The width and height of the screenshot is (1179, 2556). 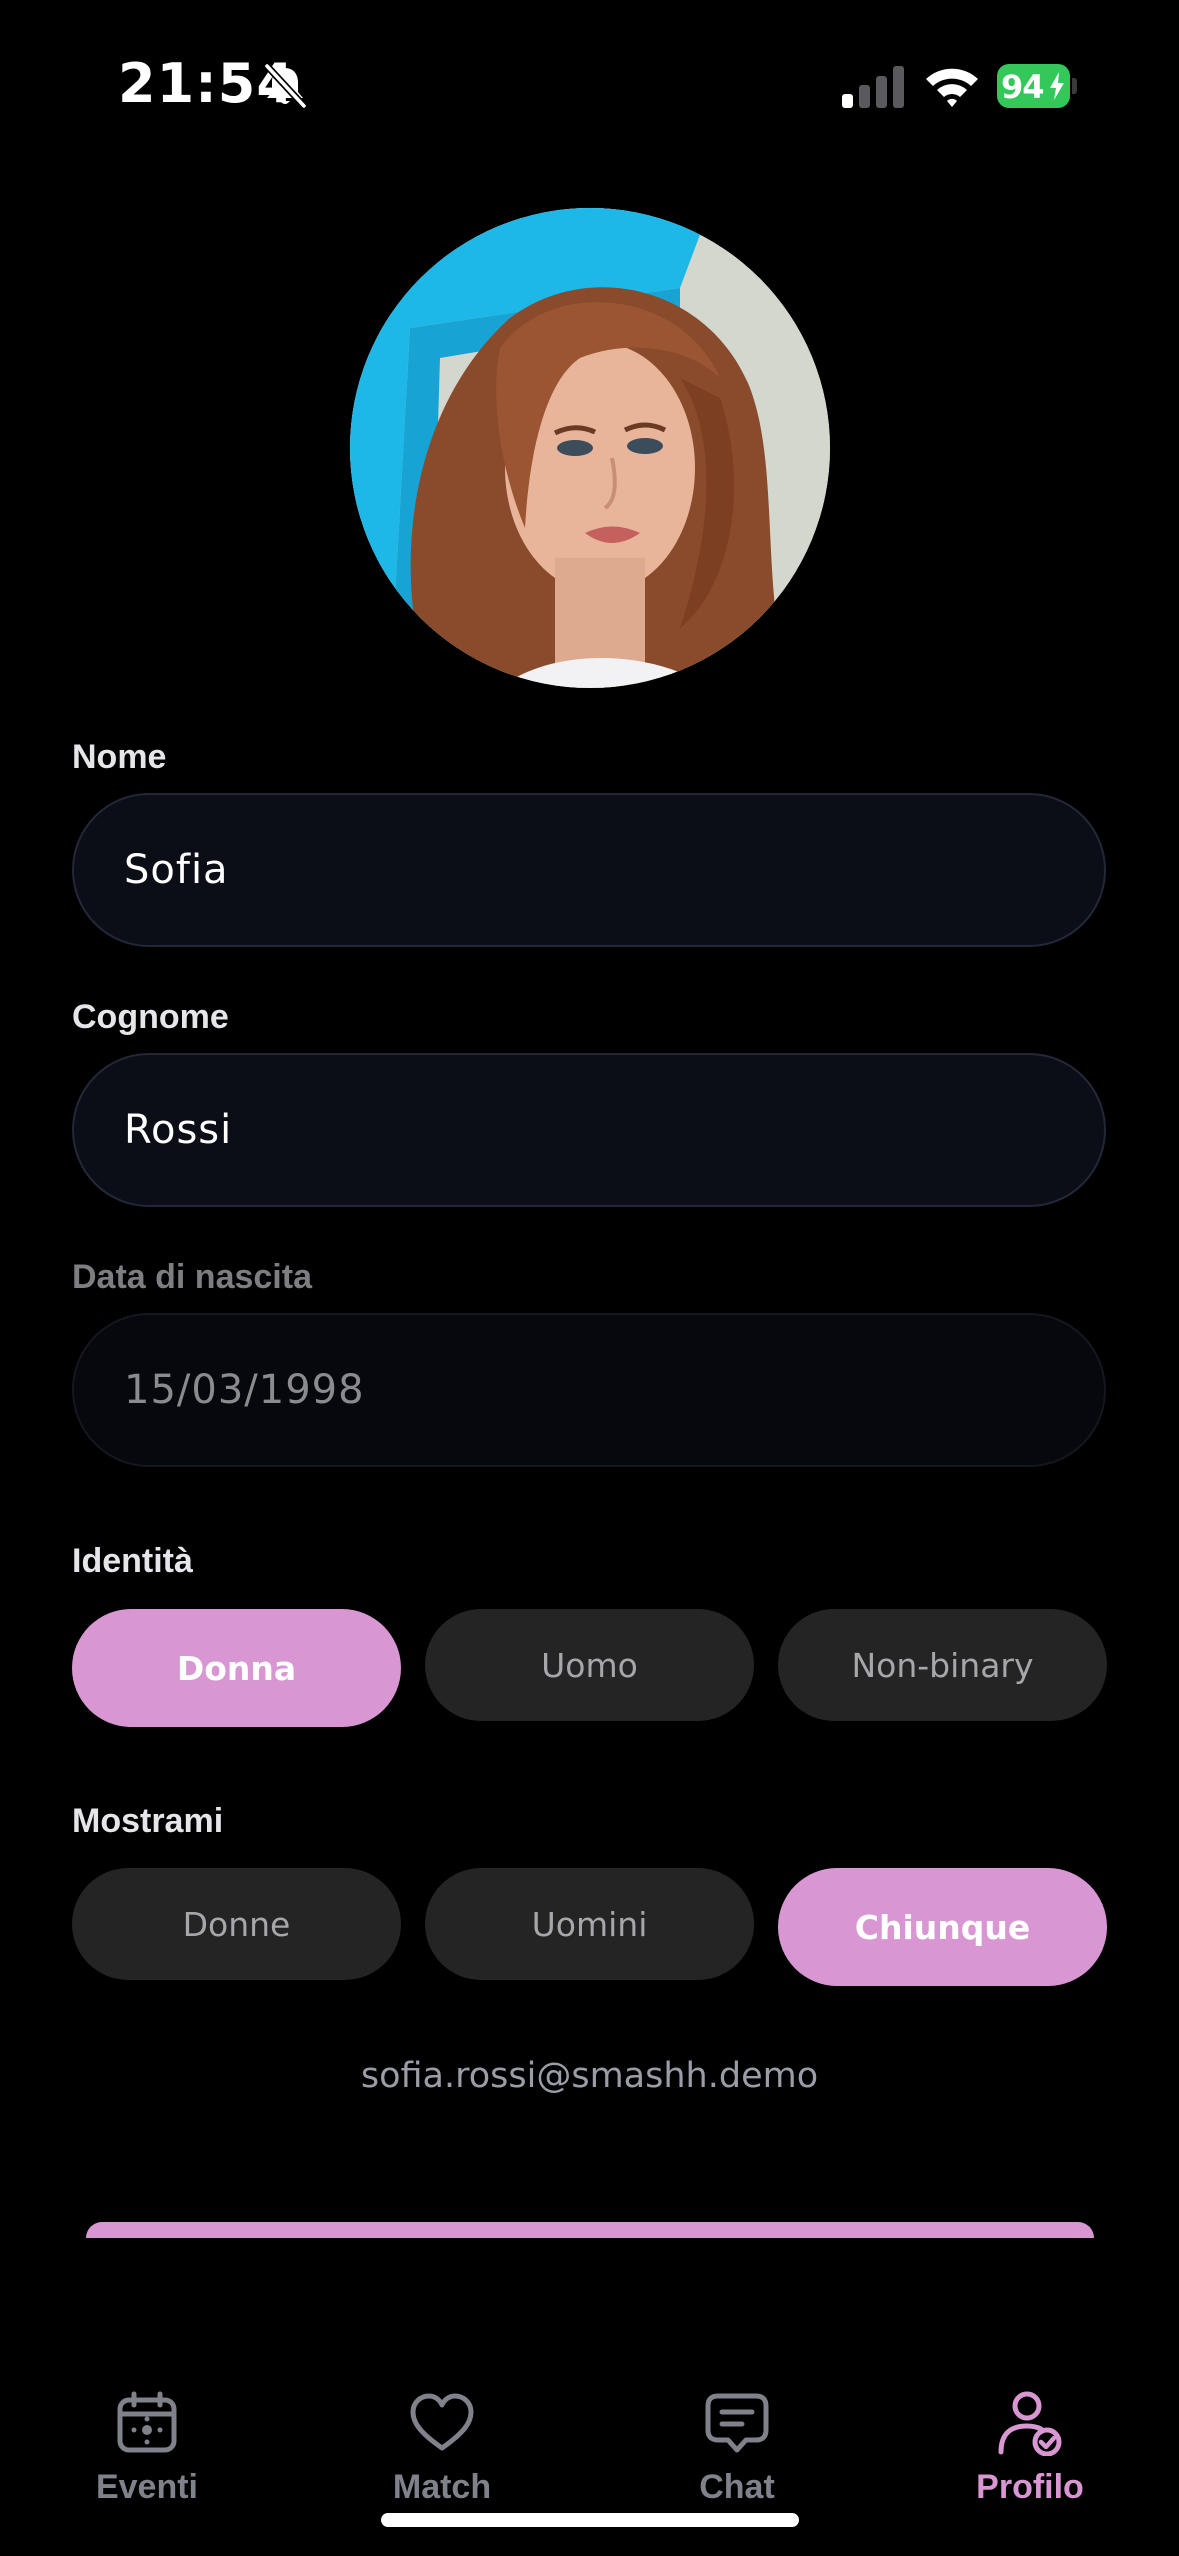 What do you see at coordinates (1030, 2423) in the screenshot?
I see `profile-check-icon` at bounding box center [1030, 2423].